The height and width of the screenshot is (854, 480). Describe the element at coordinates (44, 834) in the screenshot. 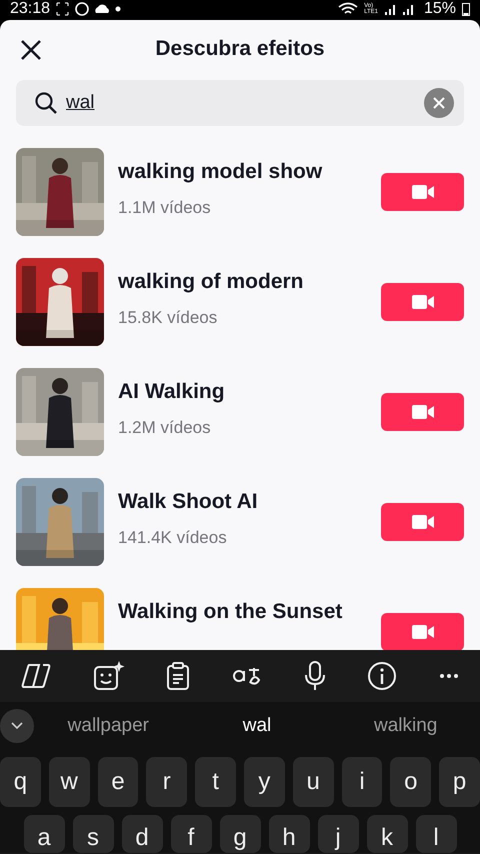

I see `keyboard-key: a` at that location.